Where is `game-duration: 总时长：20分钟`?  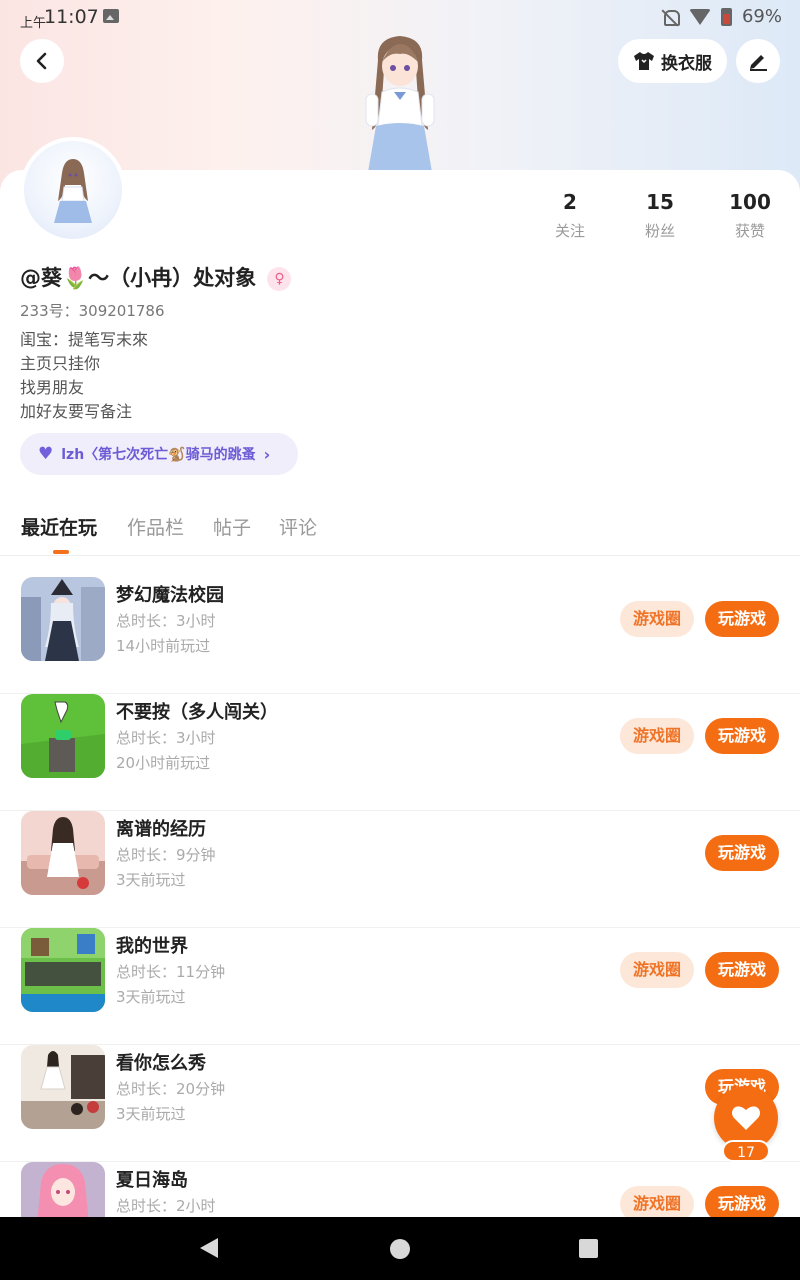 game-duration: 总时长：20分钟 is located at coordinates (171, 1089).